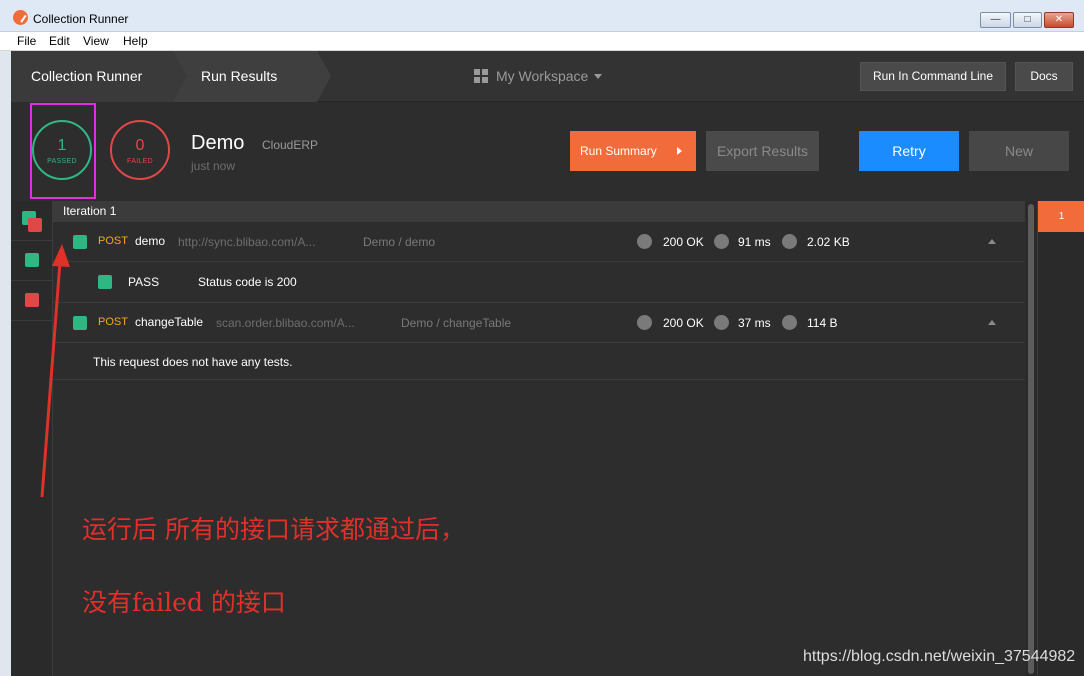  Describe the element at coordinates (92, 76) in the screenshot. I see `breadcrumb-collection-runner: Collection Runner` at that location.